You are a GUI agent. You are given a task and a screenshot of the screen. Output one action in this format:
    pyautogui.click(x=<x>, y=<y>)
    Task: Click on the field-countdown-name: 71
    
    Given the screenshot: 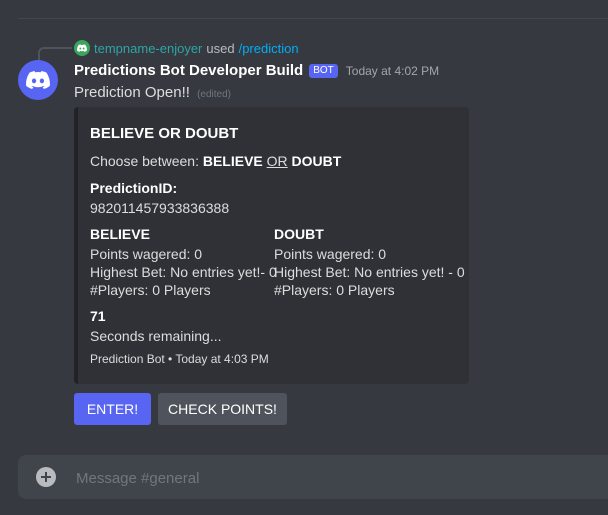 What is the action you would take?
    pyautogui.click(x=98, y=316)
    